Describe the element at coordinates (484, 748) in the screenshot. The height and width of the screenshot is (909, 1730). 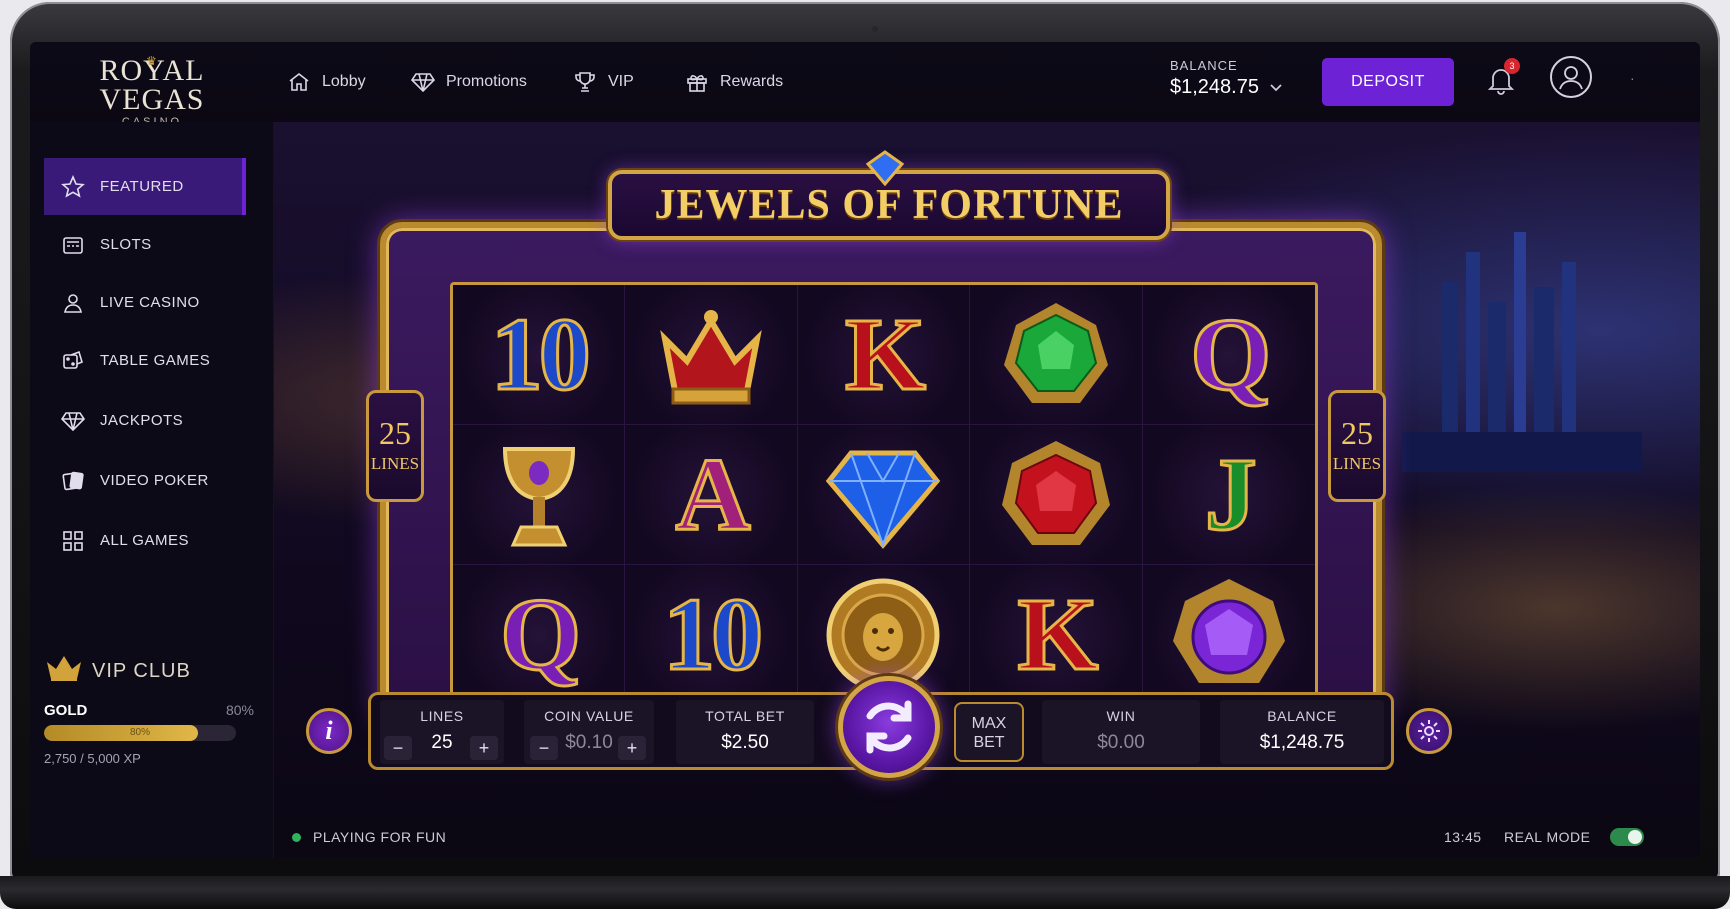
I see `lines-increase-button: +` at that location.